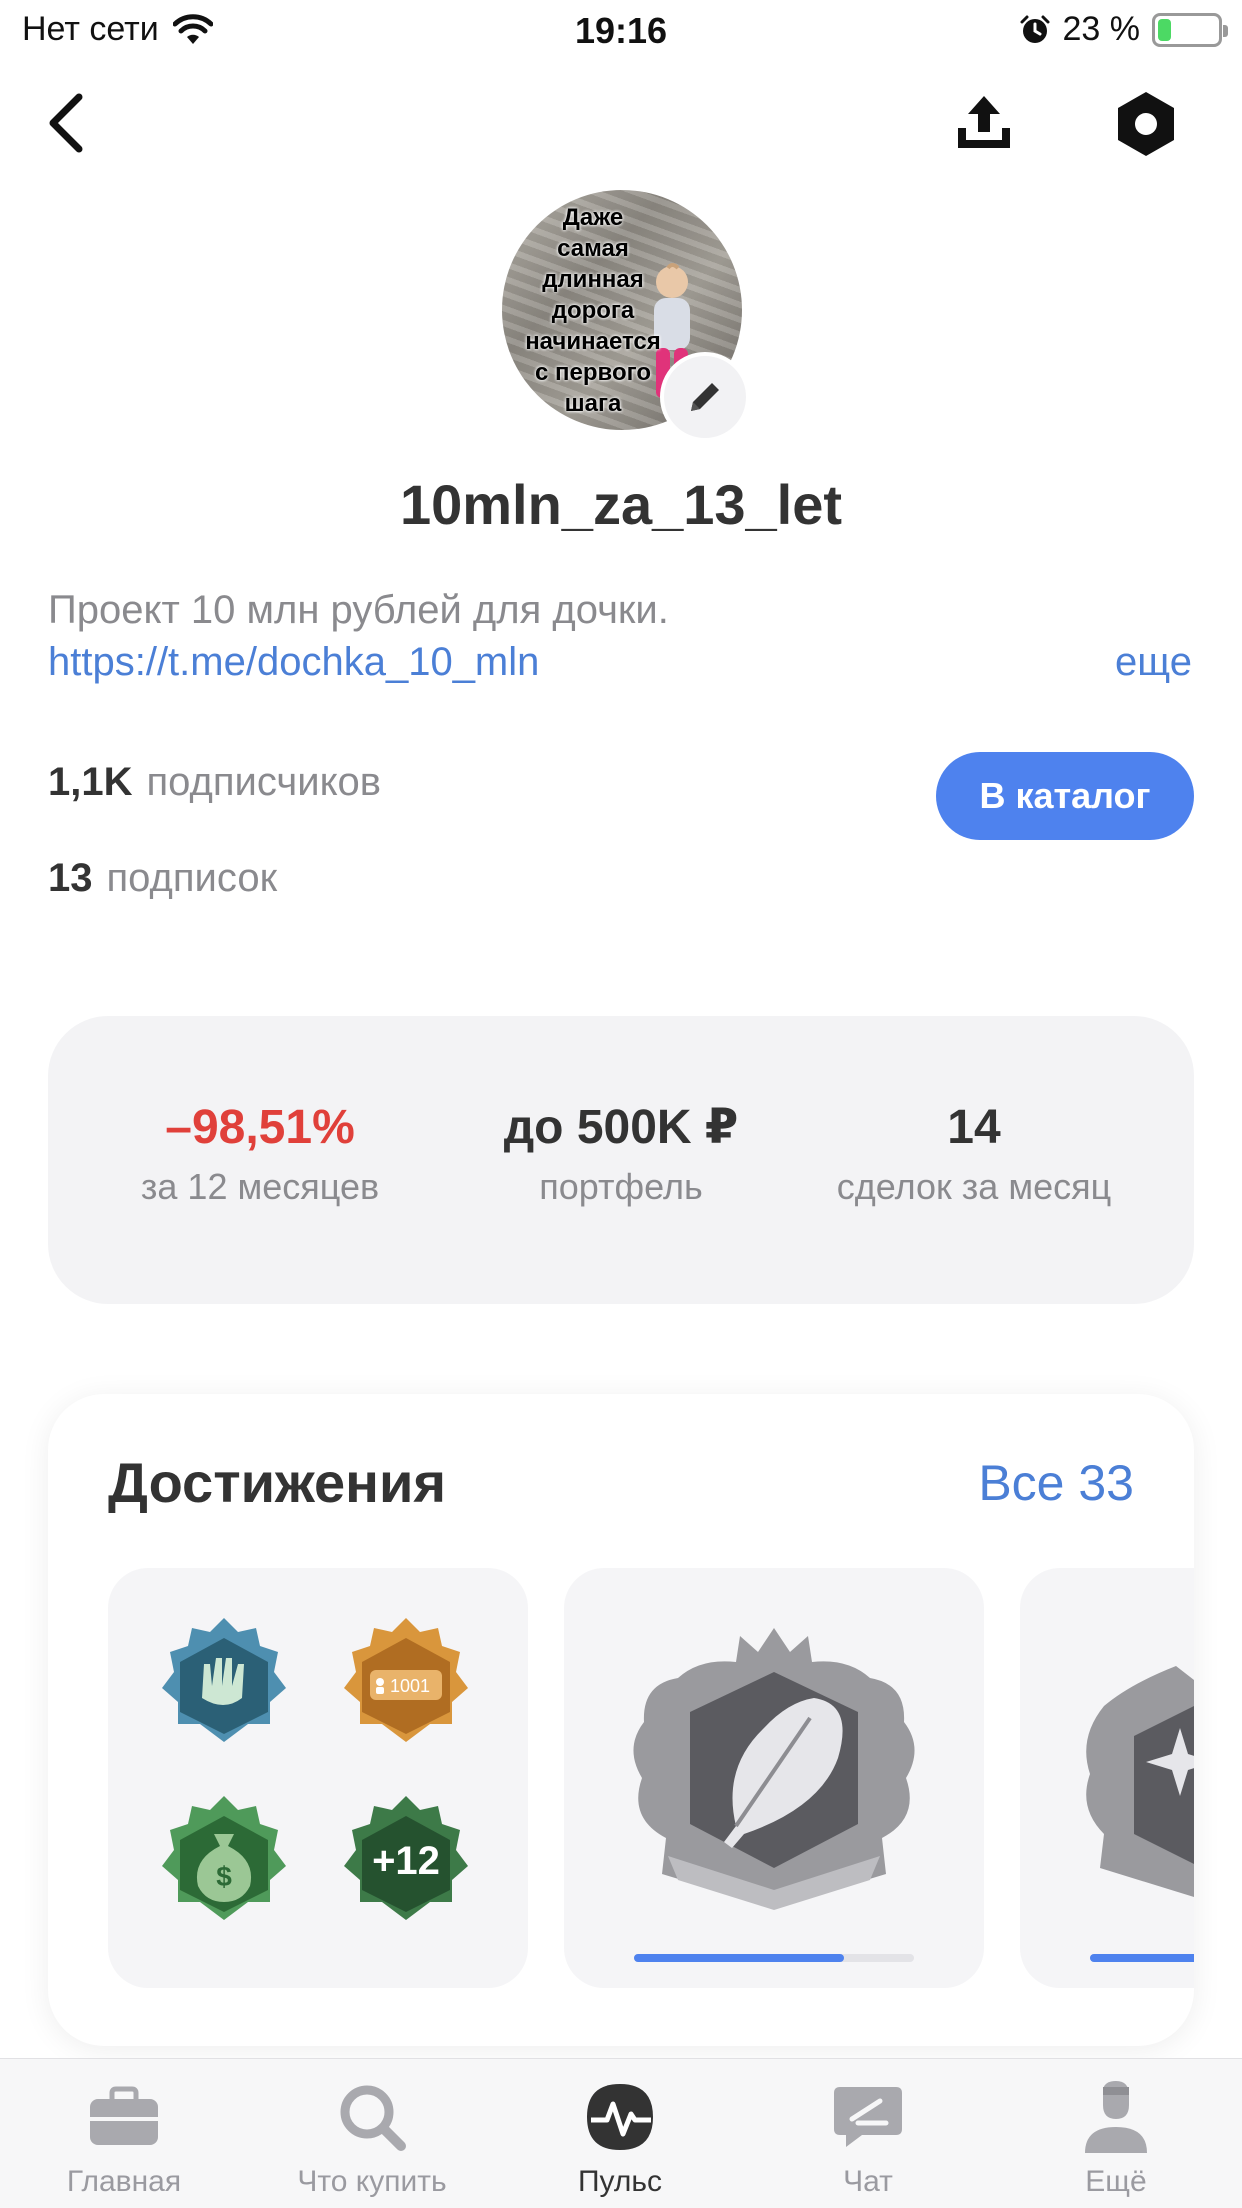  Describe the element at coordinates (1116, 2181) in the screenshot. I see `nav-label: Ещё` at that location.